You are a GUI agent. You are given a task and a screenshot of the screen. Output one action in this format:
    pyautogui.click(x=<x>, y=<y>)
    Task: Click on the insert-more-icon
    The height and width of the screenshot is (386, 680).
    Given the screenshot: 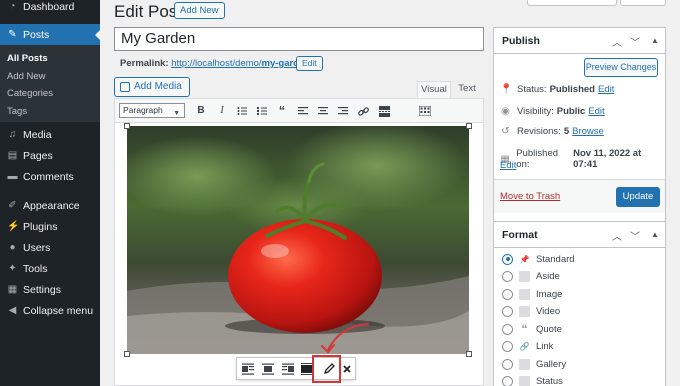 What is the action you would take?
    pyautogui.click(x=384, y=111)
    